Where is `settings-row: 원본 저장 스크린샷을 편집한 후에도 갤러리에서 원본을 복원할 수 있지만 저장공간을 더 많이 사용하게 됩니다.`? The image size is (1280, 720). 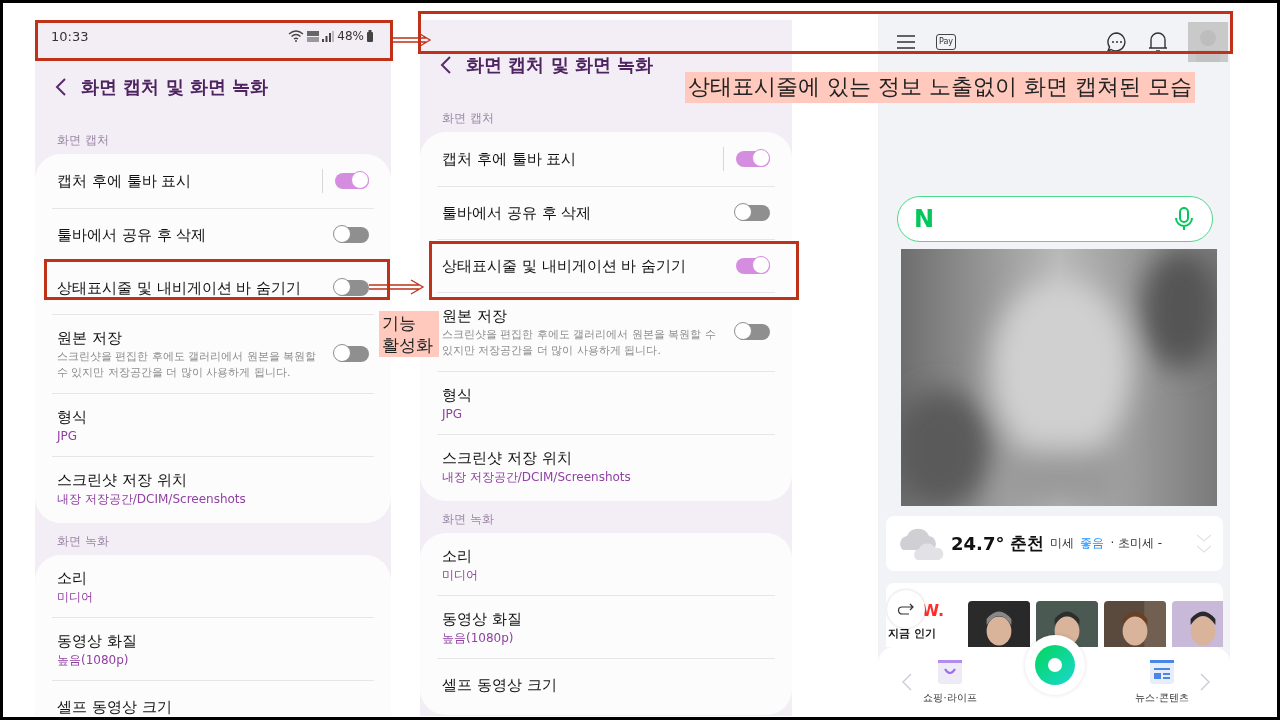
settings-row: 원본 저장 스크린샷을 편집한 후에도 갤러리에서 원본을 복원할 수 있지만 저장공간을 더 많이 사용하게 됩니다. is located at coordinates (213, 354).